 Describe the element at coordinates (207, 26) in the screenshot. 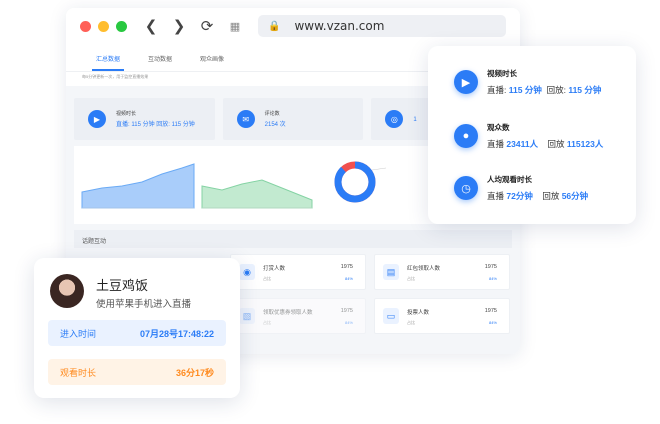

I see `reload-icon: ⟳` at that location.